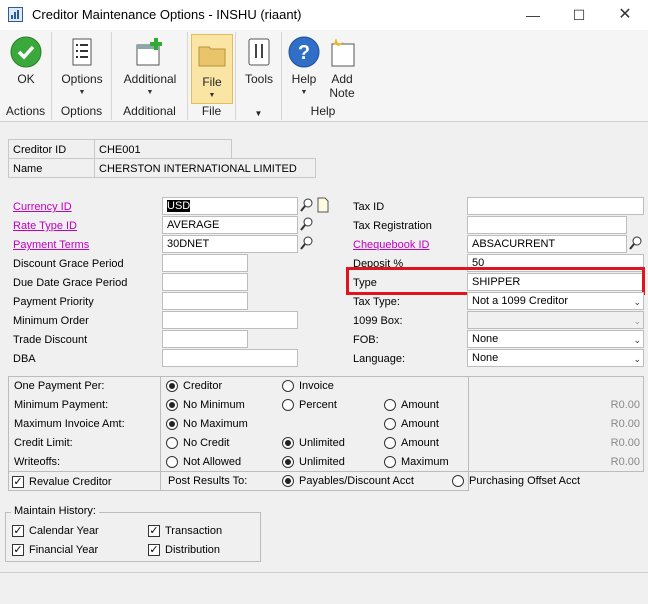  I want to click on radio-label: Payables/Discount Acct, so click(356, 481).